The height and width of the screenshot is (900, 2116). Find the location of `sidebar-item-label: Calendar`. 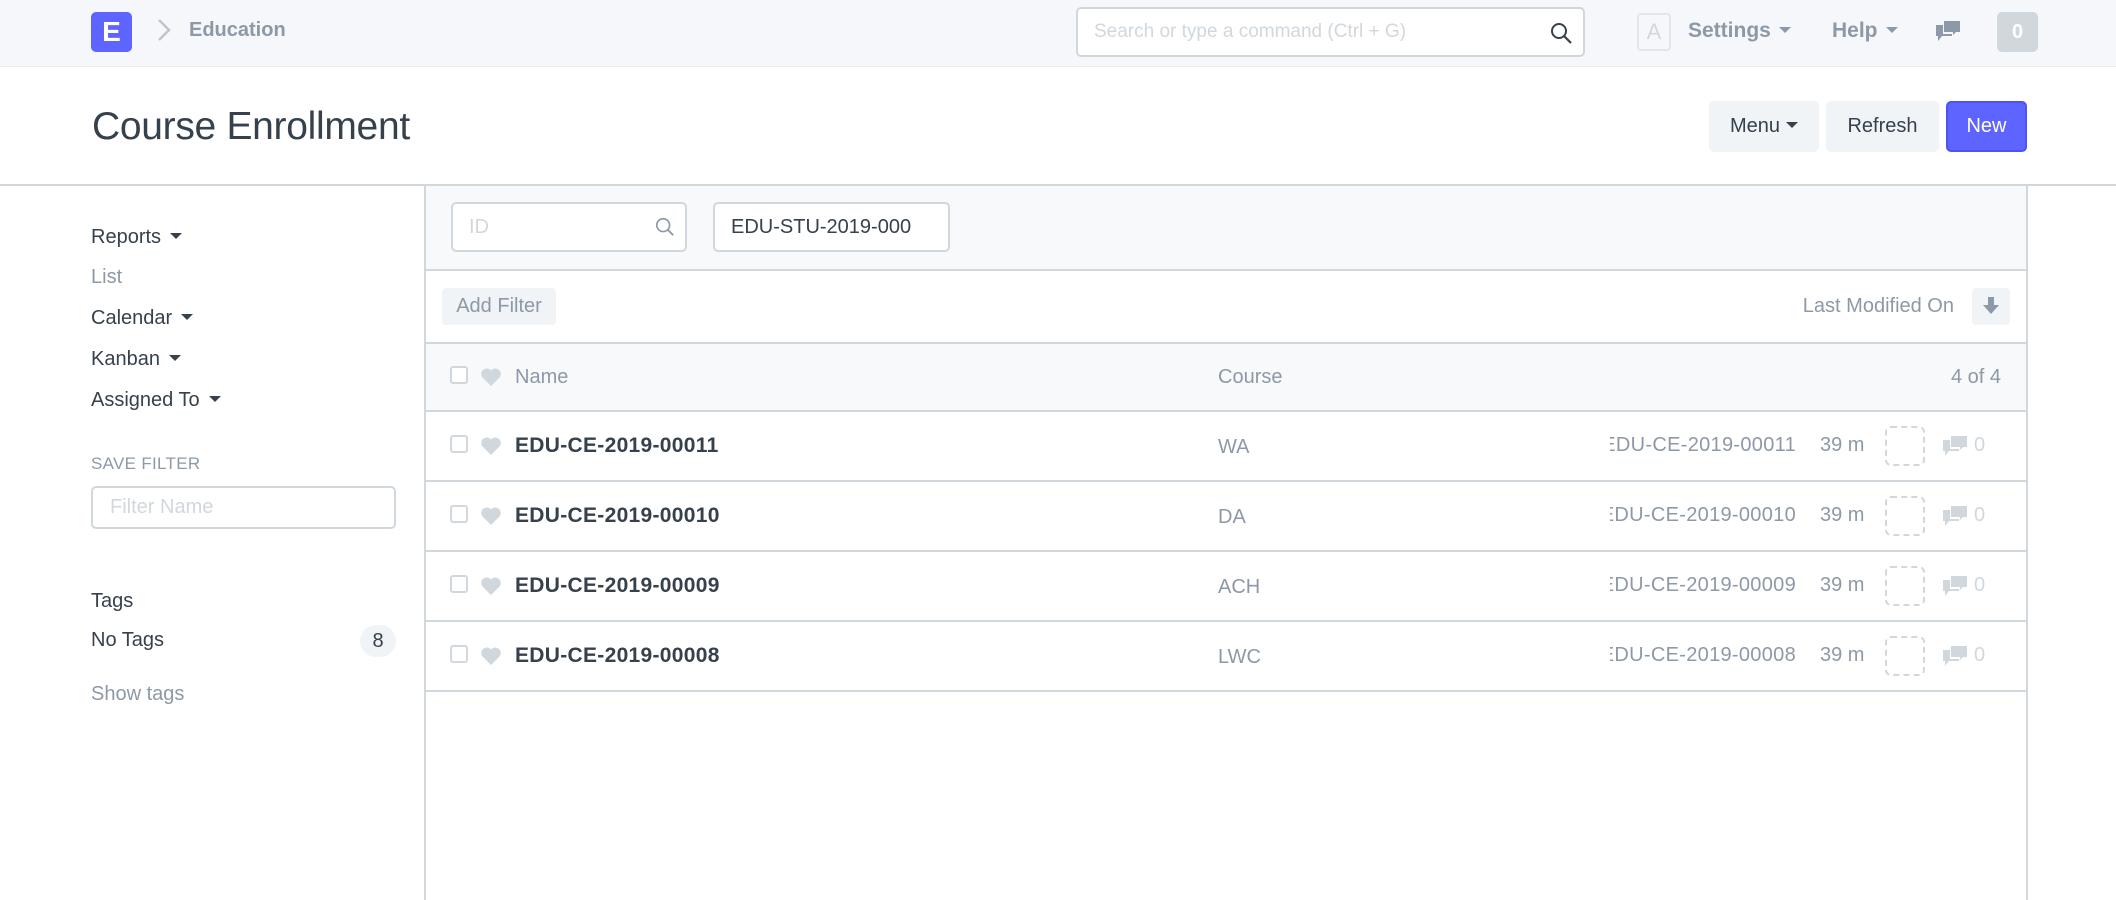

sidebar-item-label: Calendar is located at coordinates (132, 318).